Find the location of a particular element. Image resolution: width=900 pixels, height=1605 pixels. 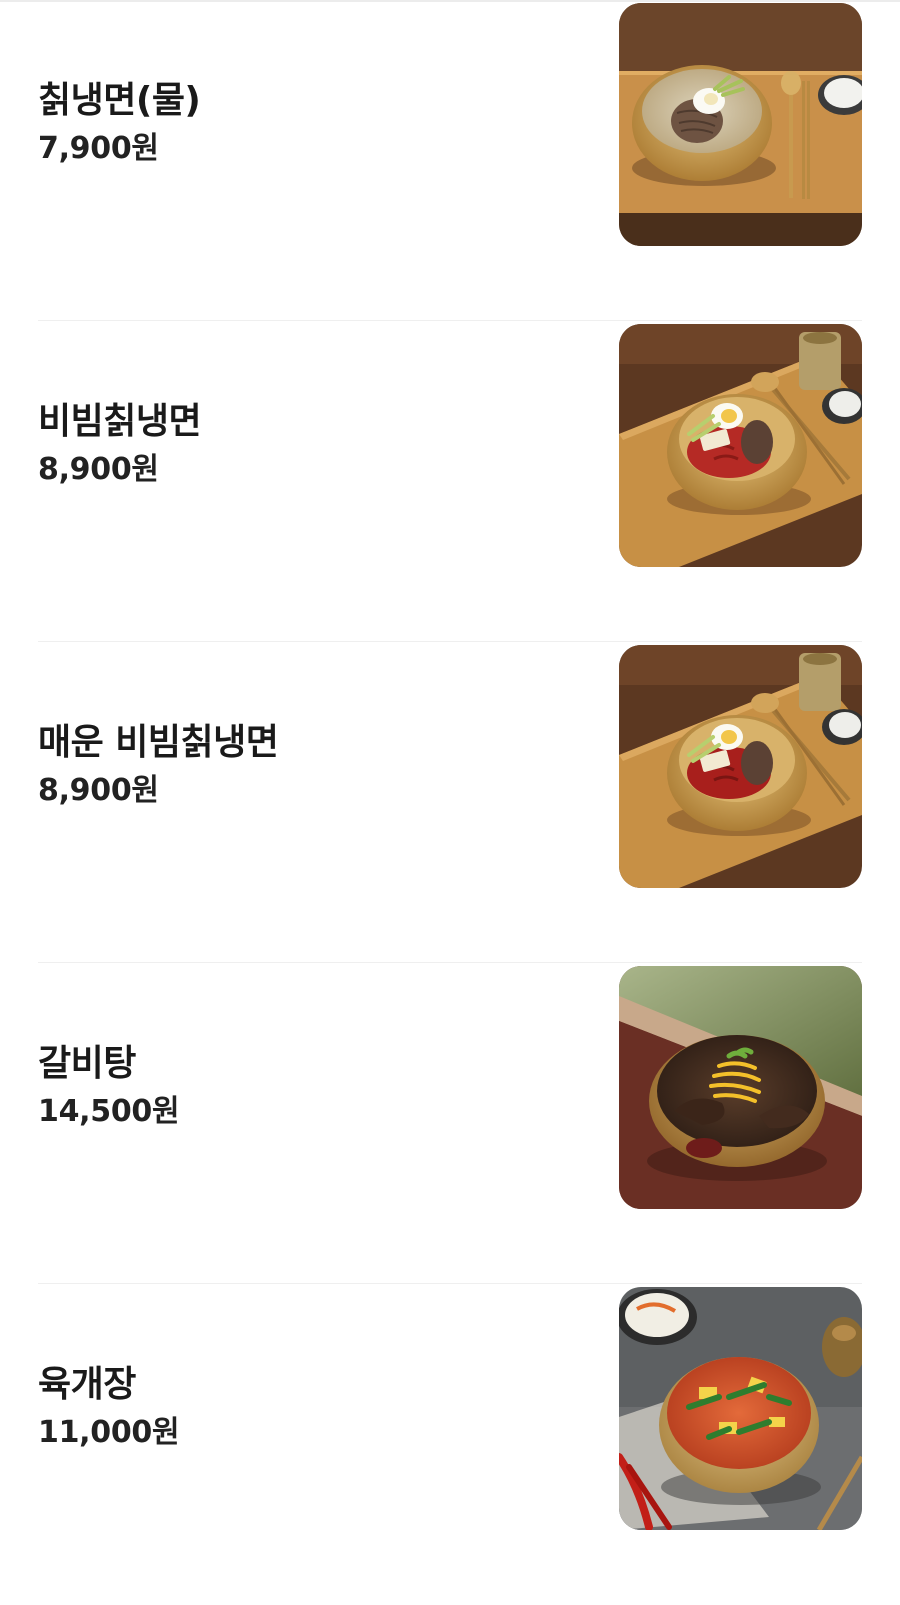

menu-item-info: 매운 비빔칡냉면 8,900원 is located at coordinates (308, 765).